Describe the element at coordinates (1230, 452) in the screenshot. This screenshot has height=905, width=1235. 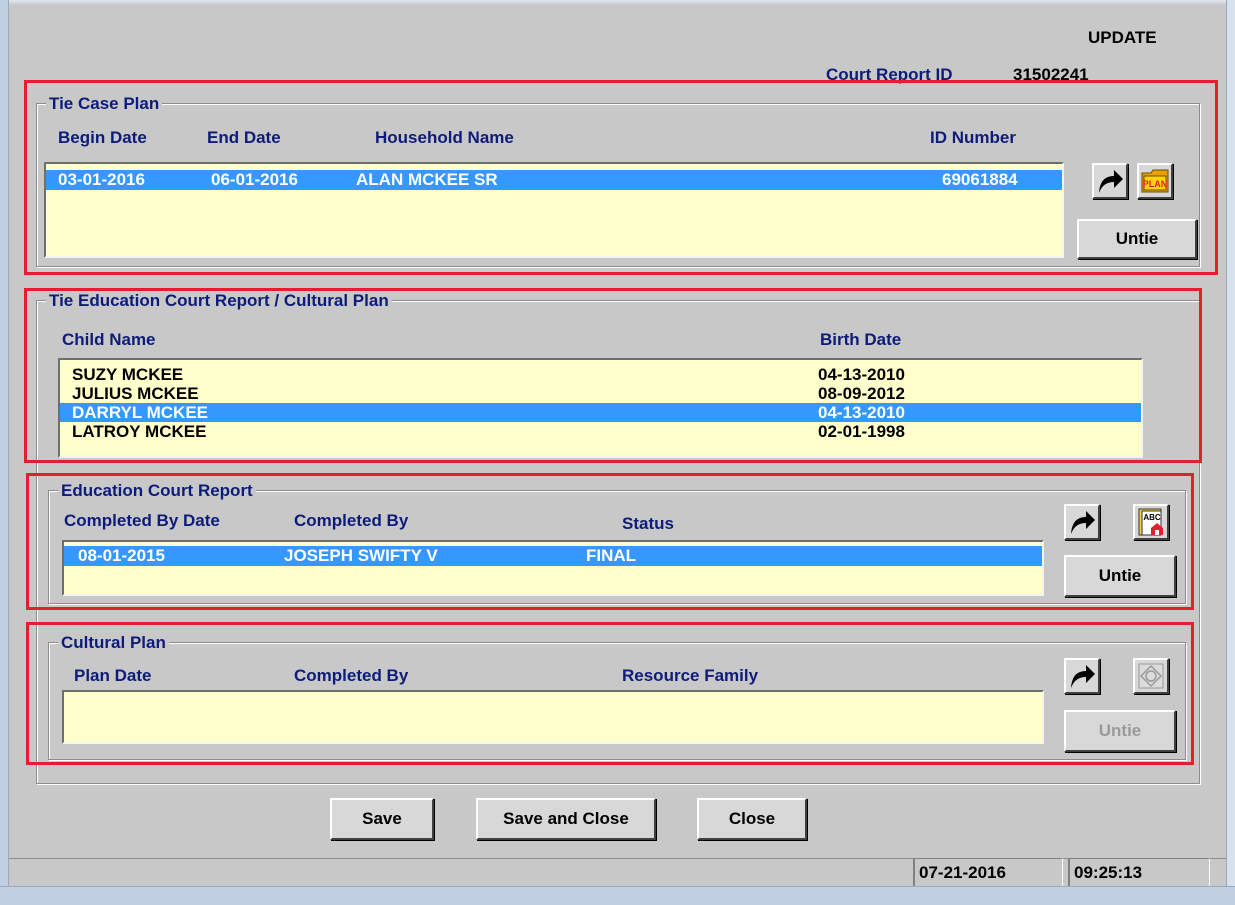
I see `window-right-edge` at that location.